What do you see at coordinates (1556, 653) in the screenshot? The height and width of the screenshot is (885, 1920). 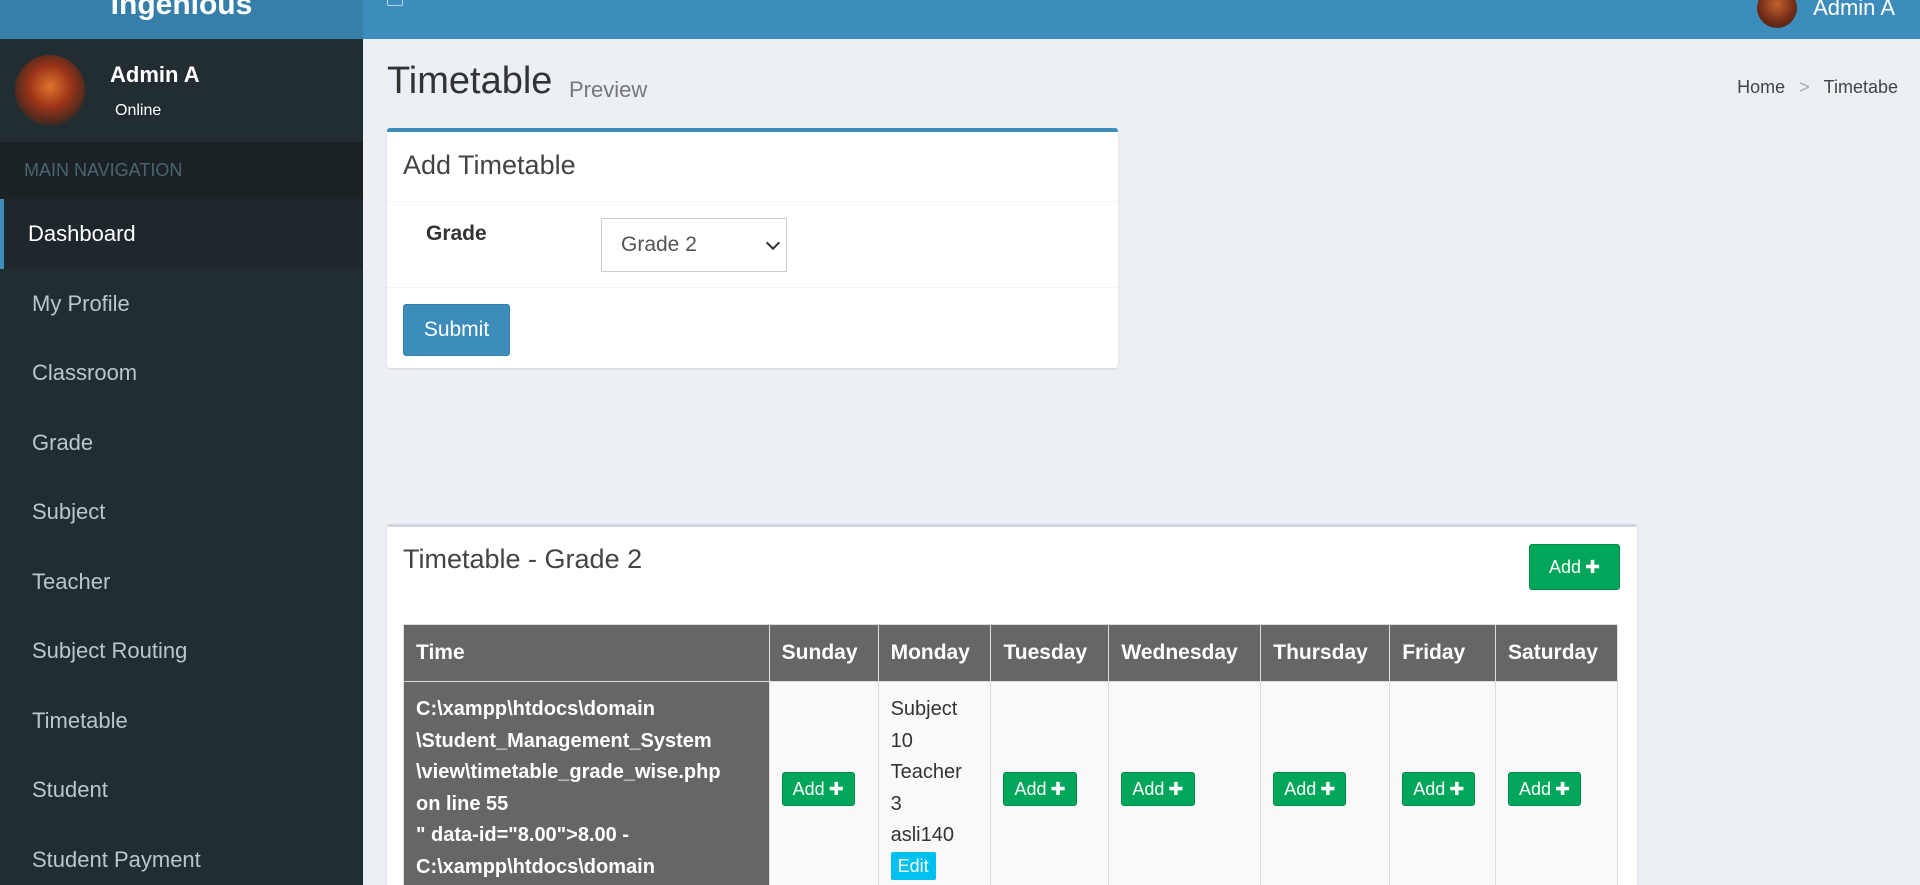 I see `column-header-saturday: Saturday` at bounding box center [1556, 653].